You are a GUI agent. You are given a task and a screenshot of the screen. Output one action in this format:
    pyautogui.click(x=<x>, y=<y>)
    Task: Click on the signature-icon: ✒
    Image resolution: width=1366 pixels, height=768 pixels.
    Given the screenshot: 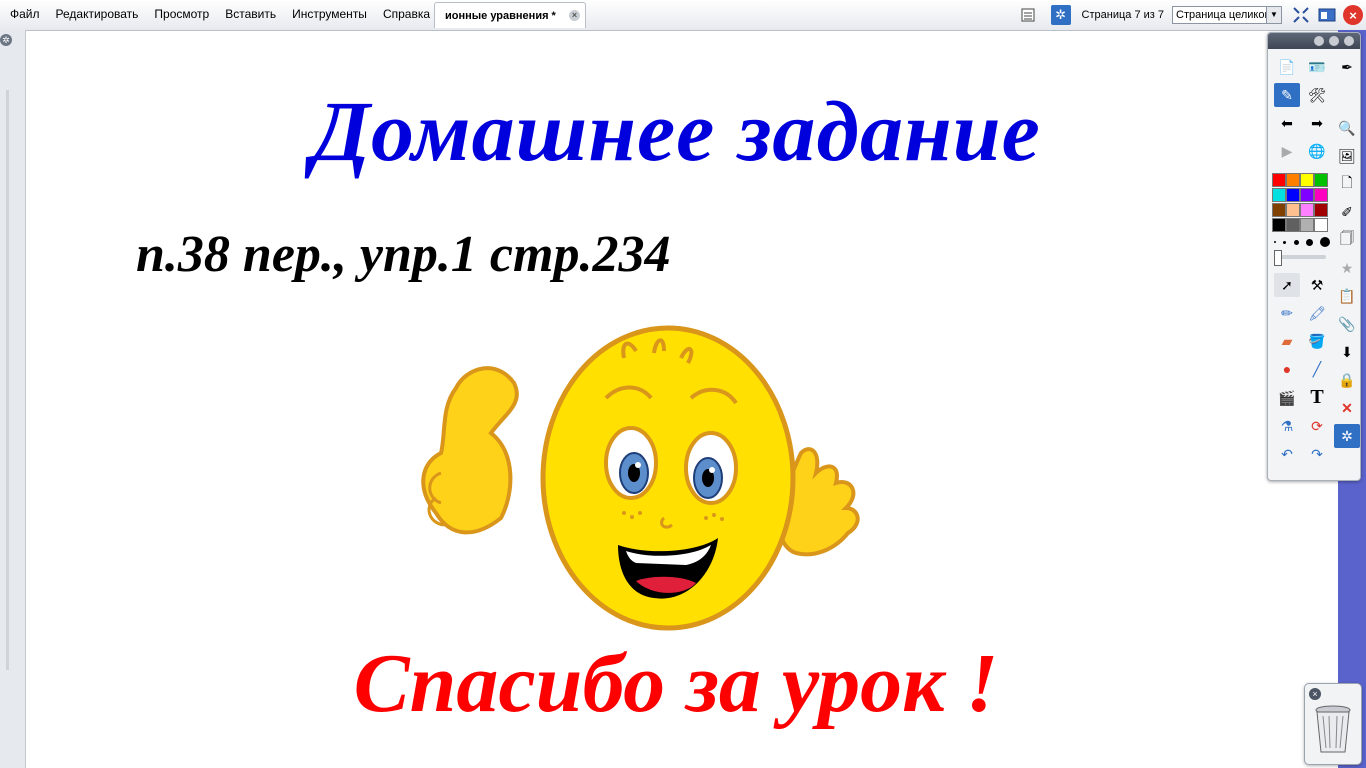 What is the action you would take?
    pyautogui.click(x=1347, y=67)
    